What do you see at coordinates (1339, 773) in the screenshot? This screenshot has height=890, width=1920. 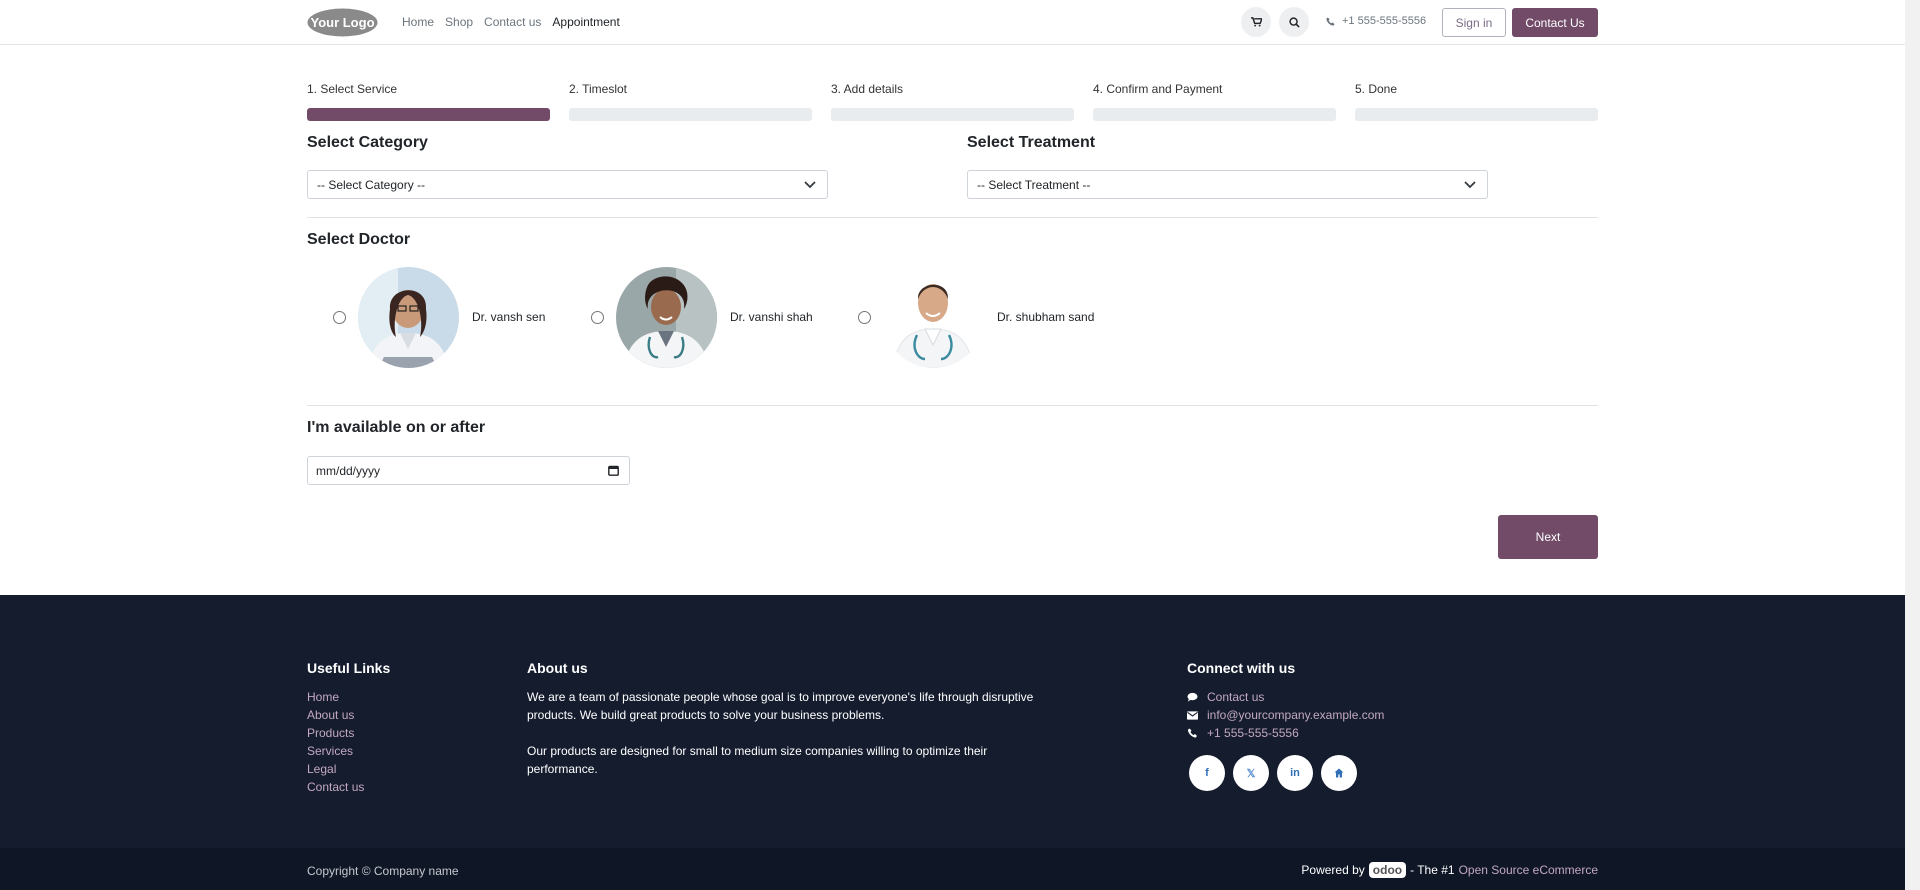 I see `home-icon` at bounding box center [1339, 773].